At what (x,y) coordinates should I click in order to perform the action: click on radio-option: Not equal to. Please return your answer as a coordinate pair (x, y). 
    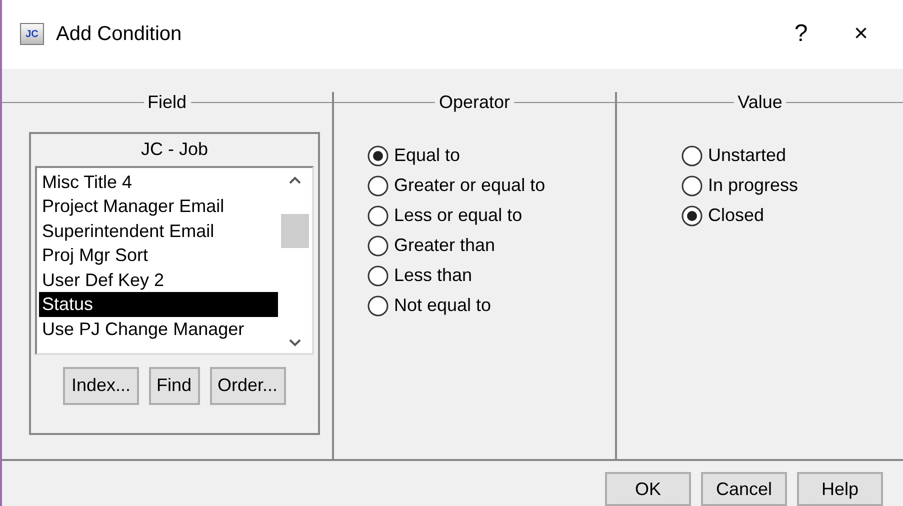
    Looking at the image, I should click on (491, 305).